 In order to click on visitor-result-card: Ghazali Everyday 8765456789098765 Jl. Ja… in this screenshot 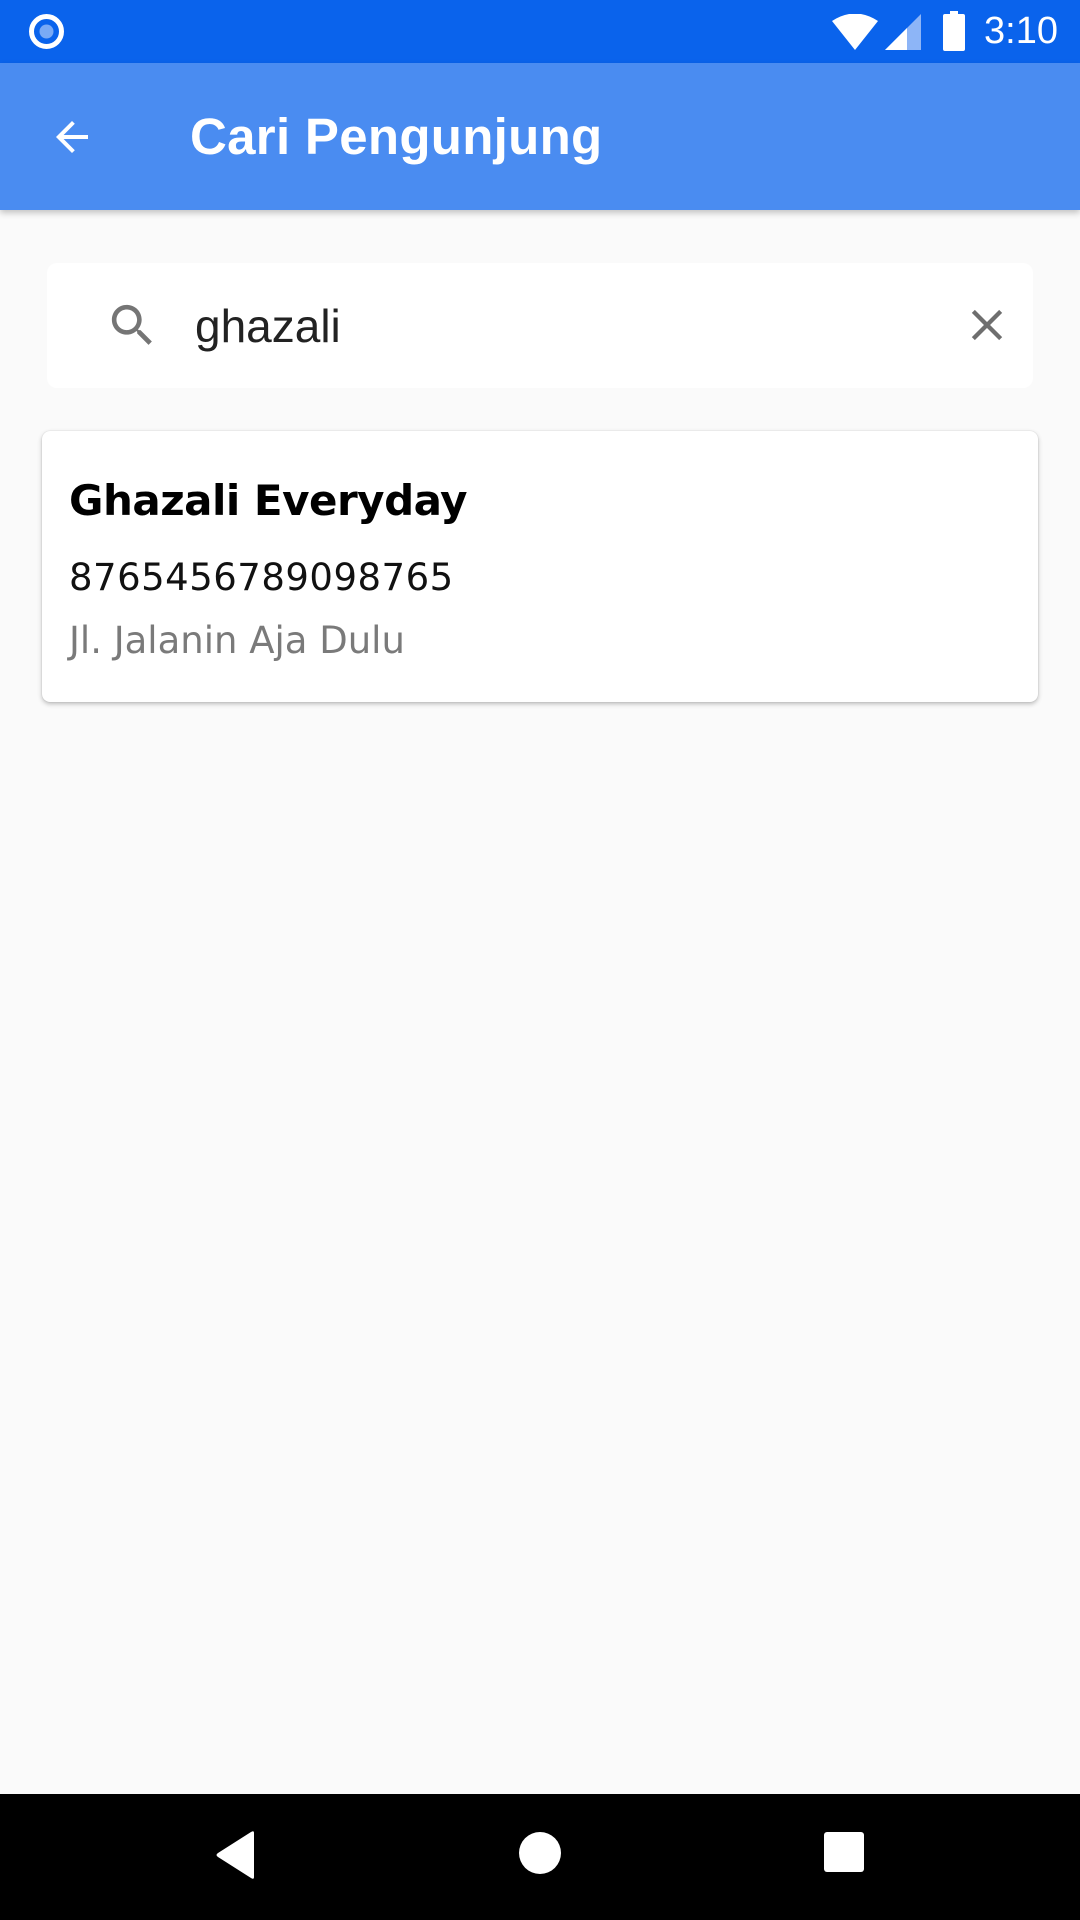, I will do `click(540, 566)`.